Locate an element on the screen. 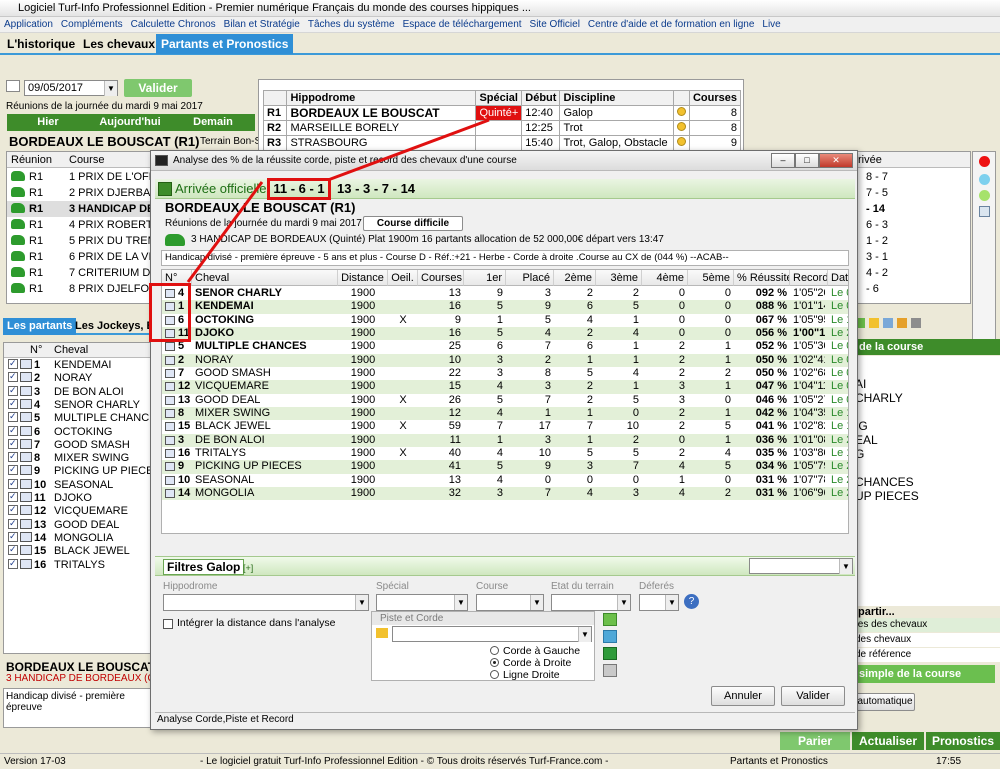 This screenshot has height=769, width=1000. calendar-icon is located at coordinates (13, 86).